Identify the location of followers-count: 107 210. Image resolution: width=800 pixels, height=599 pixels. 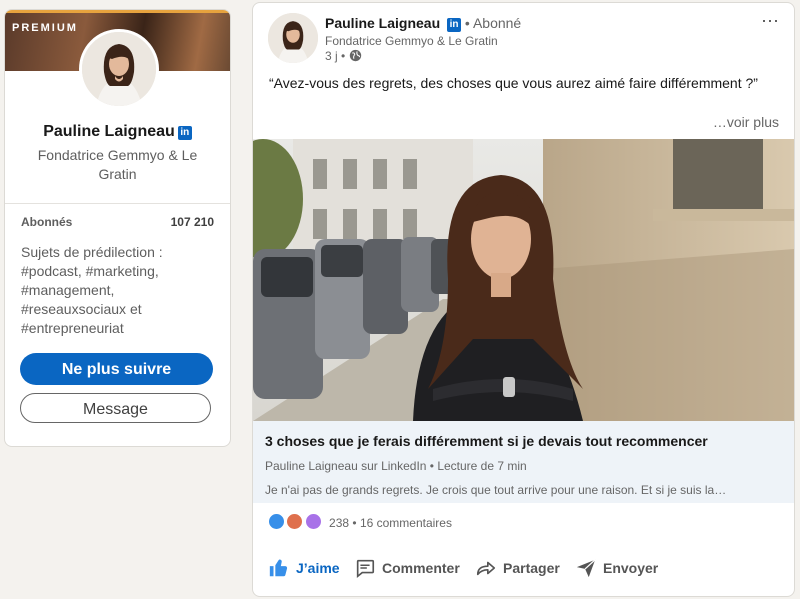
(192, 222).